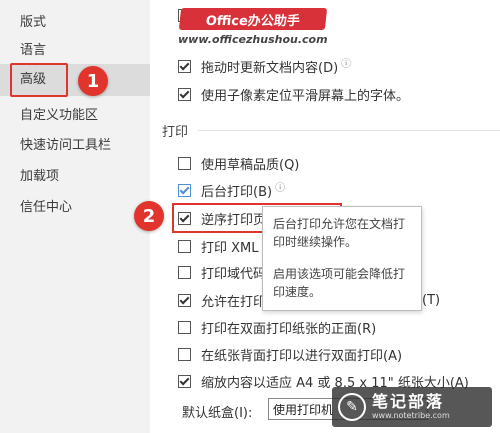 The height and width of the screenshot is (433, 500). What do you see at coordinates (349, 130) in the screenshot?
I see `section-divider` at bounding box center [349, 130].